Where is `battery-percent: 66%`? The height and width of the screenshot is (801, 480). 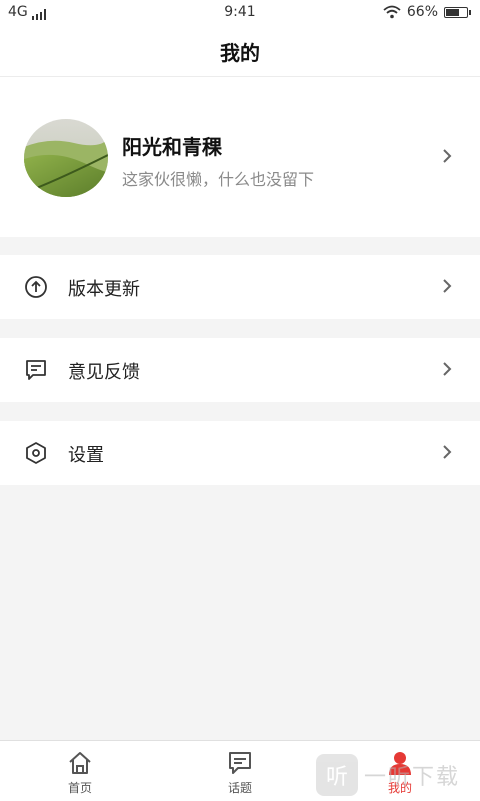
battery-percent: 66% is located at coordinates (422, 12).